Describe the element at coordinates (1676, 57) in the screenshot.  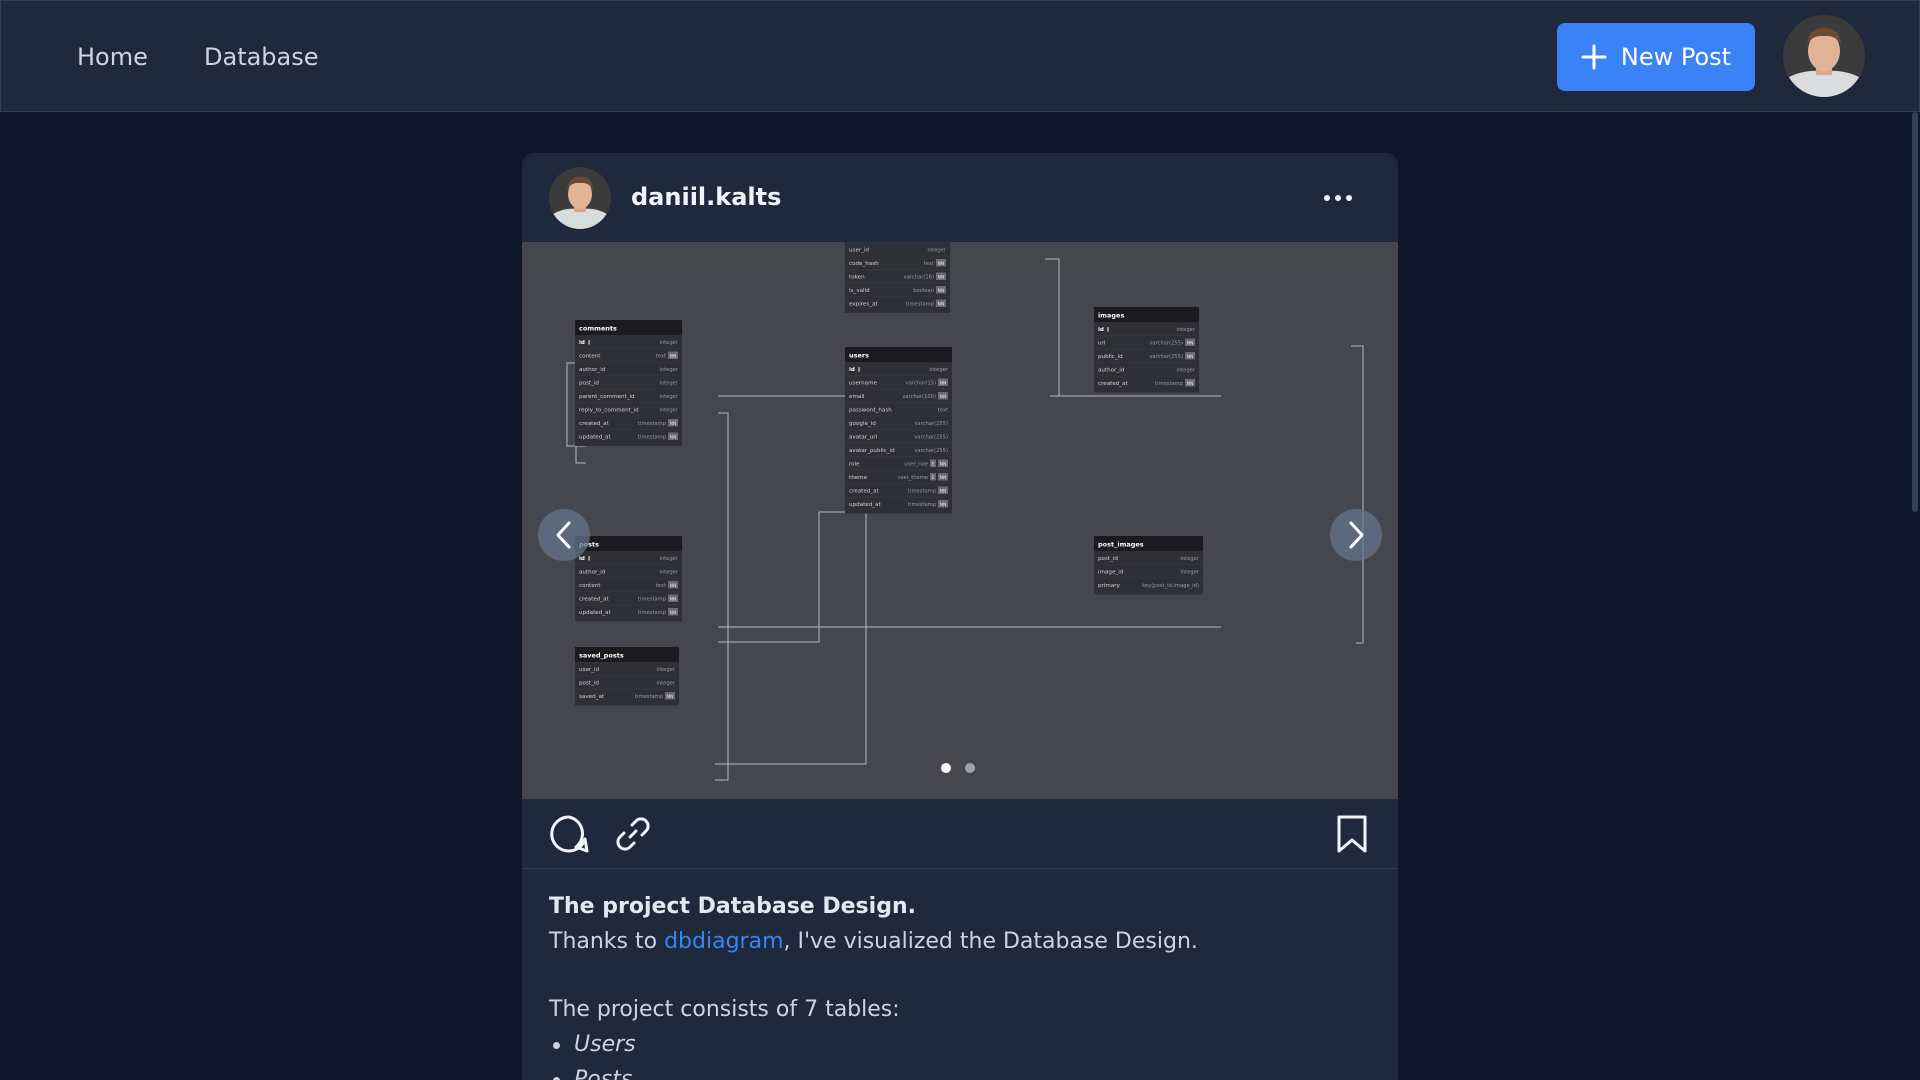
I see `new-post-label: New Post` at that location.